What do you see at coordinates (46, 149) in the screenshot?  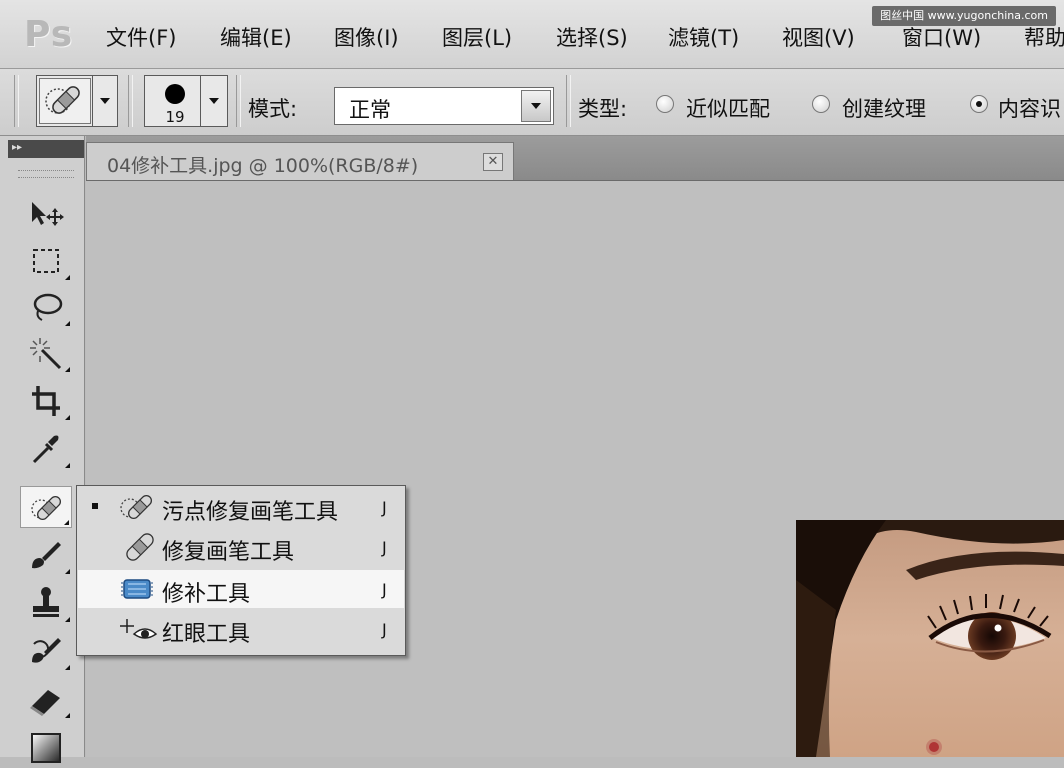 I see `toolbox-header: ▸▸` at bounding box center [46, 149].